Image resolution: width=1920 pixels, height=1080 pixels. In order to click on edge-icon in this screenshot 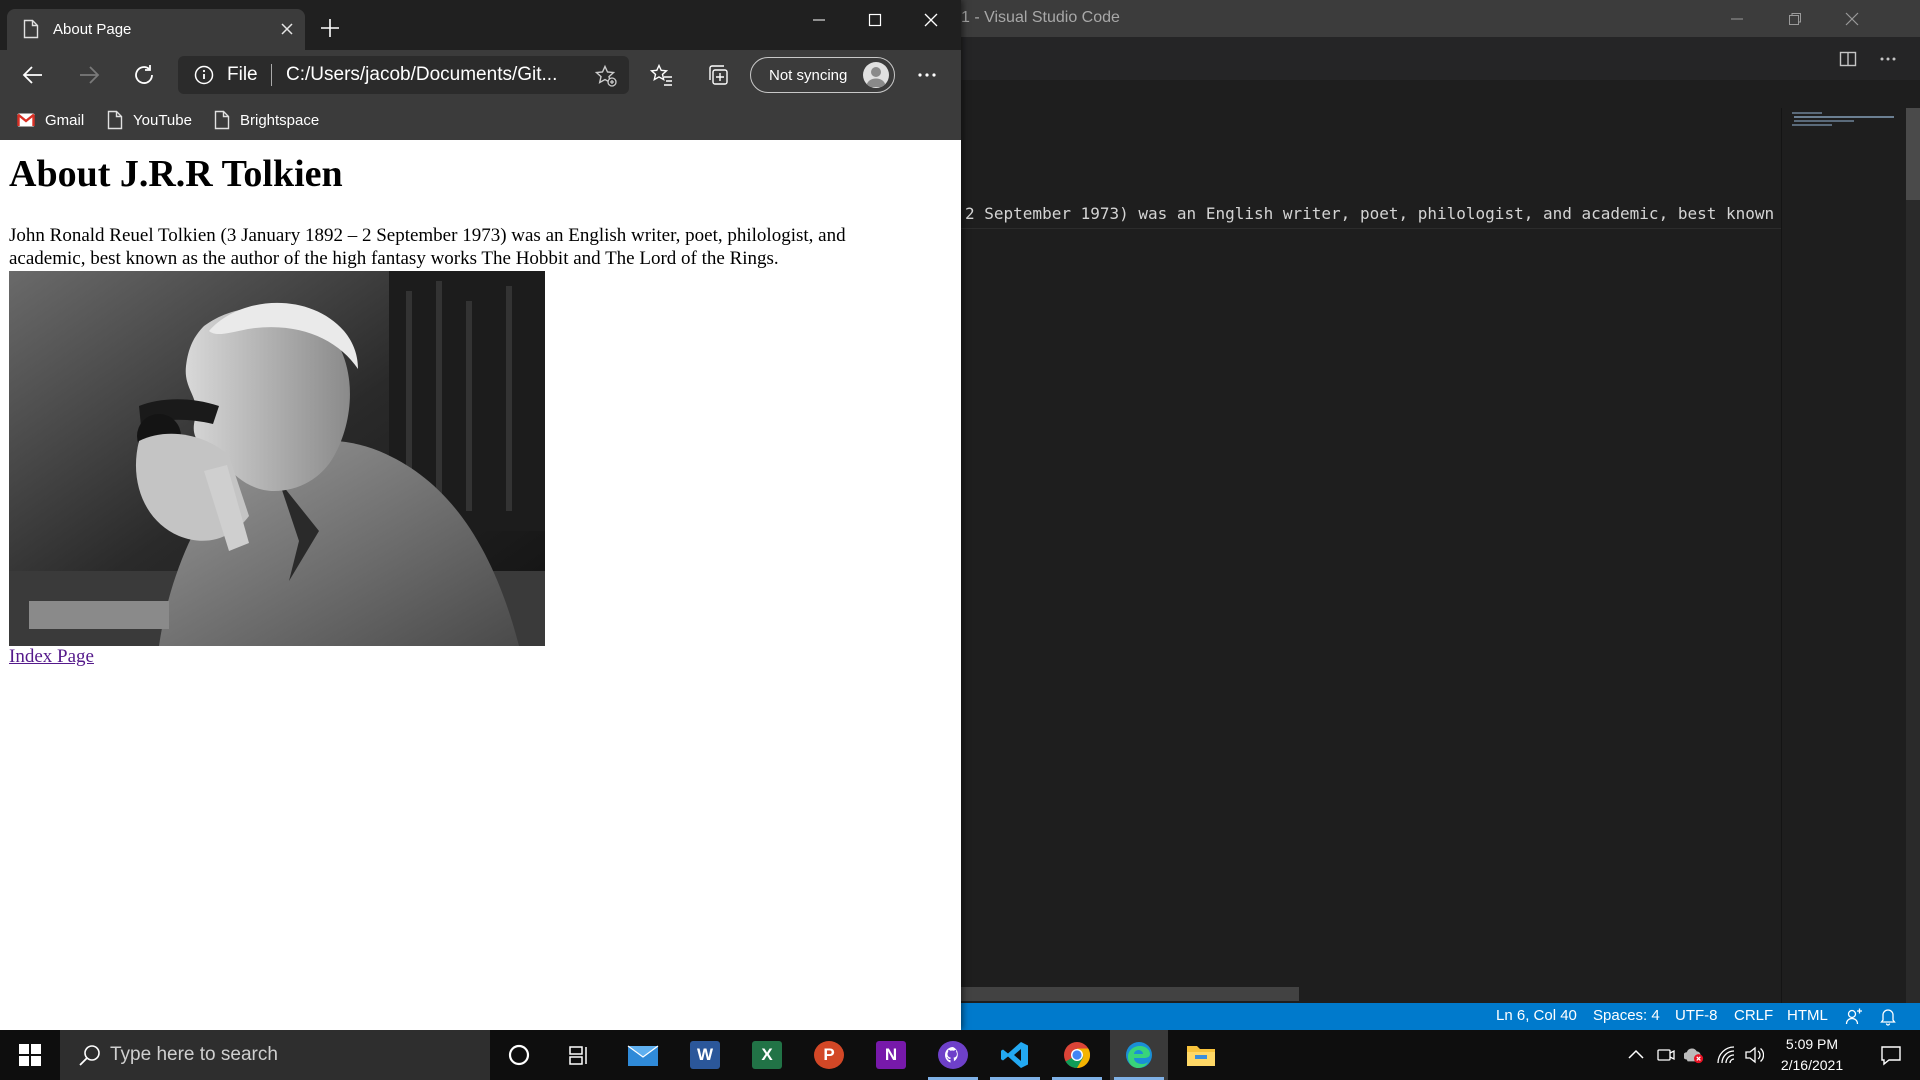, I will do `click(1139, 1055)`.